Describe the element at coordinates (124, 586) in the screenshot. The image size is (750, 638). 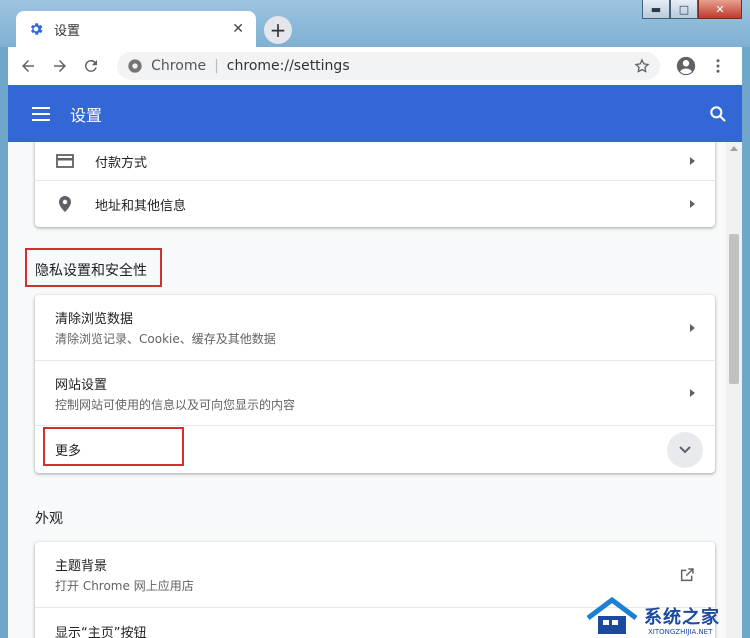
I see `list-item-description: 打开 Chrome 网上应用店` at that location.